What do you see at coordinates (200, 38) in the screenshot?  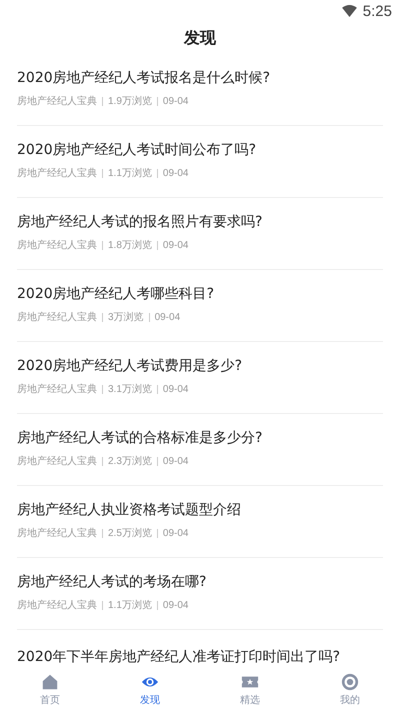 I see `page-title: 发现` at bounding box center [200, 38].